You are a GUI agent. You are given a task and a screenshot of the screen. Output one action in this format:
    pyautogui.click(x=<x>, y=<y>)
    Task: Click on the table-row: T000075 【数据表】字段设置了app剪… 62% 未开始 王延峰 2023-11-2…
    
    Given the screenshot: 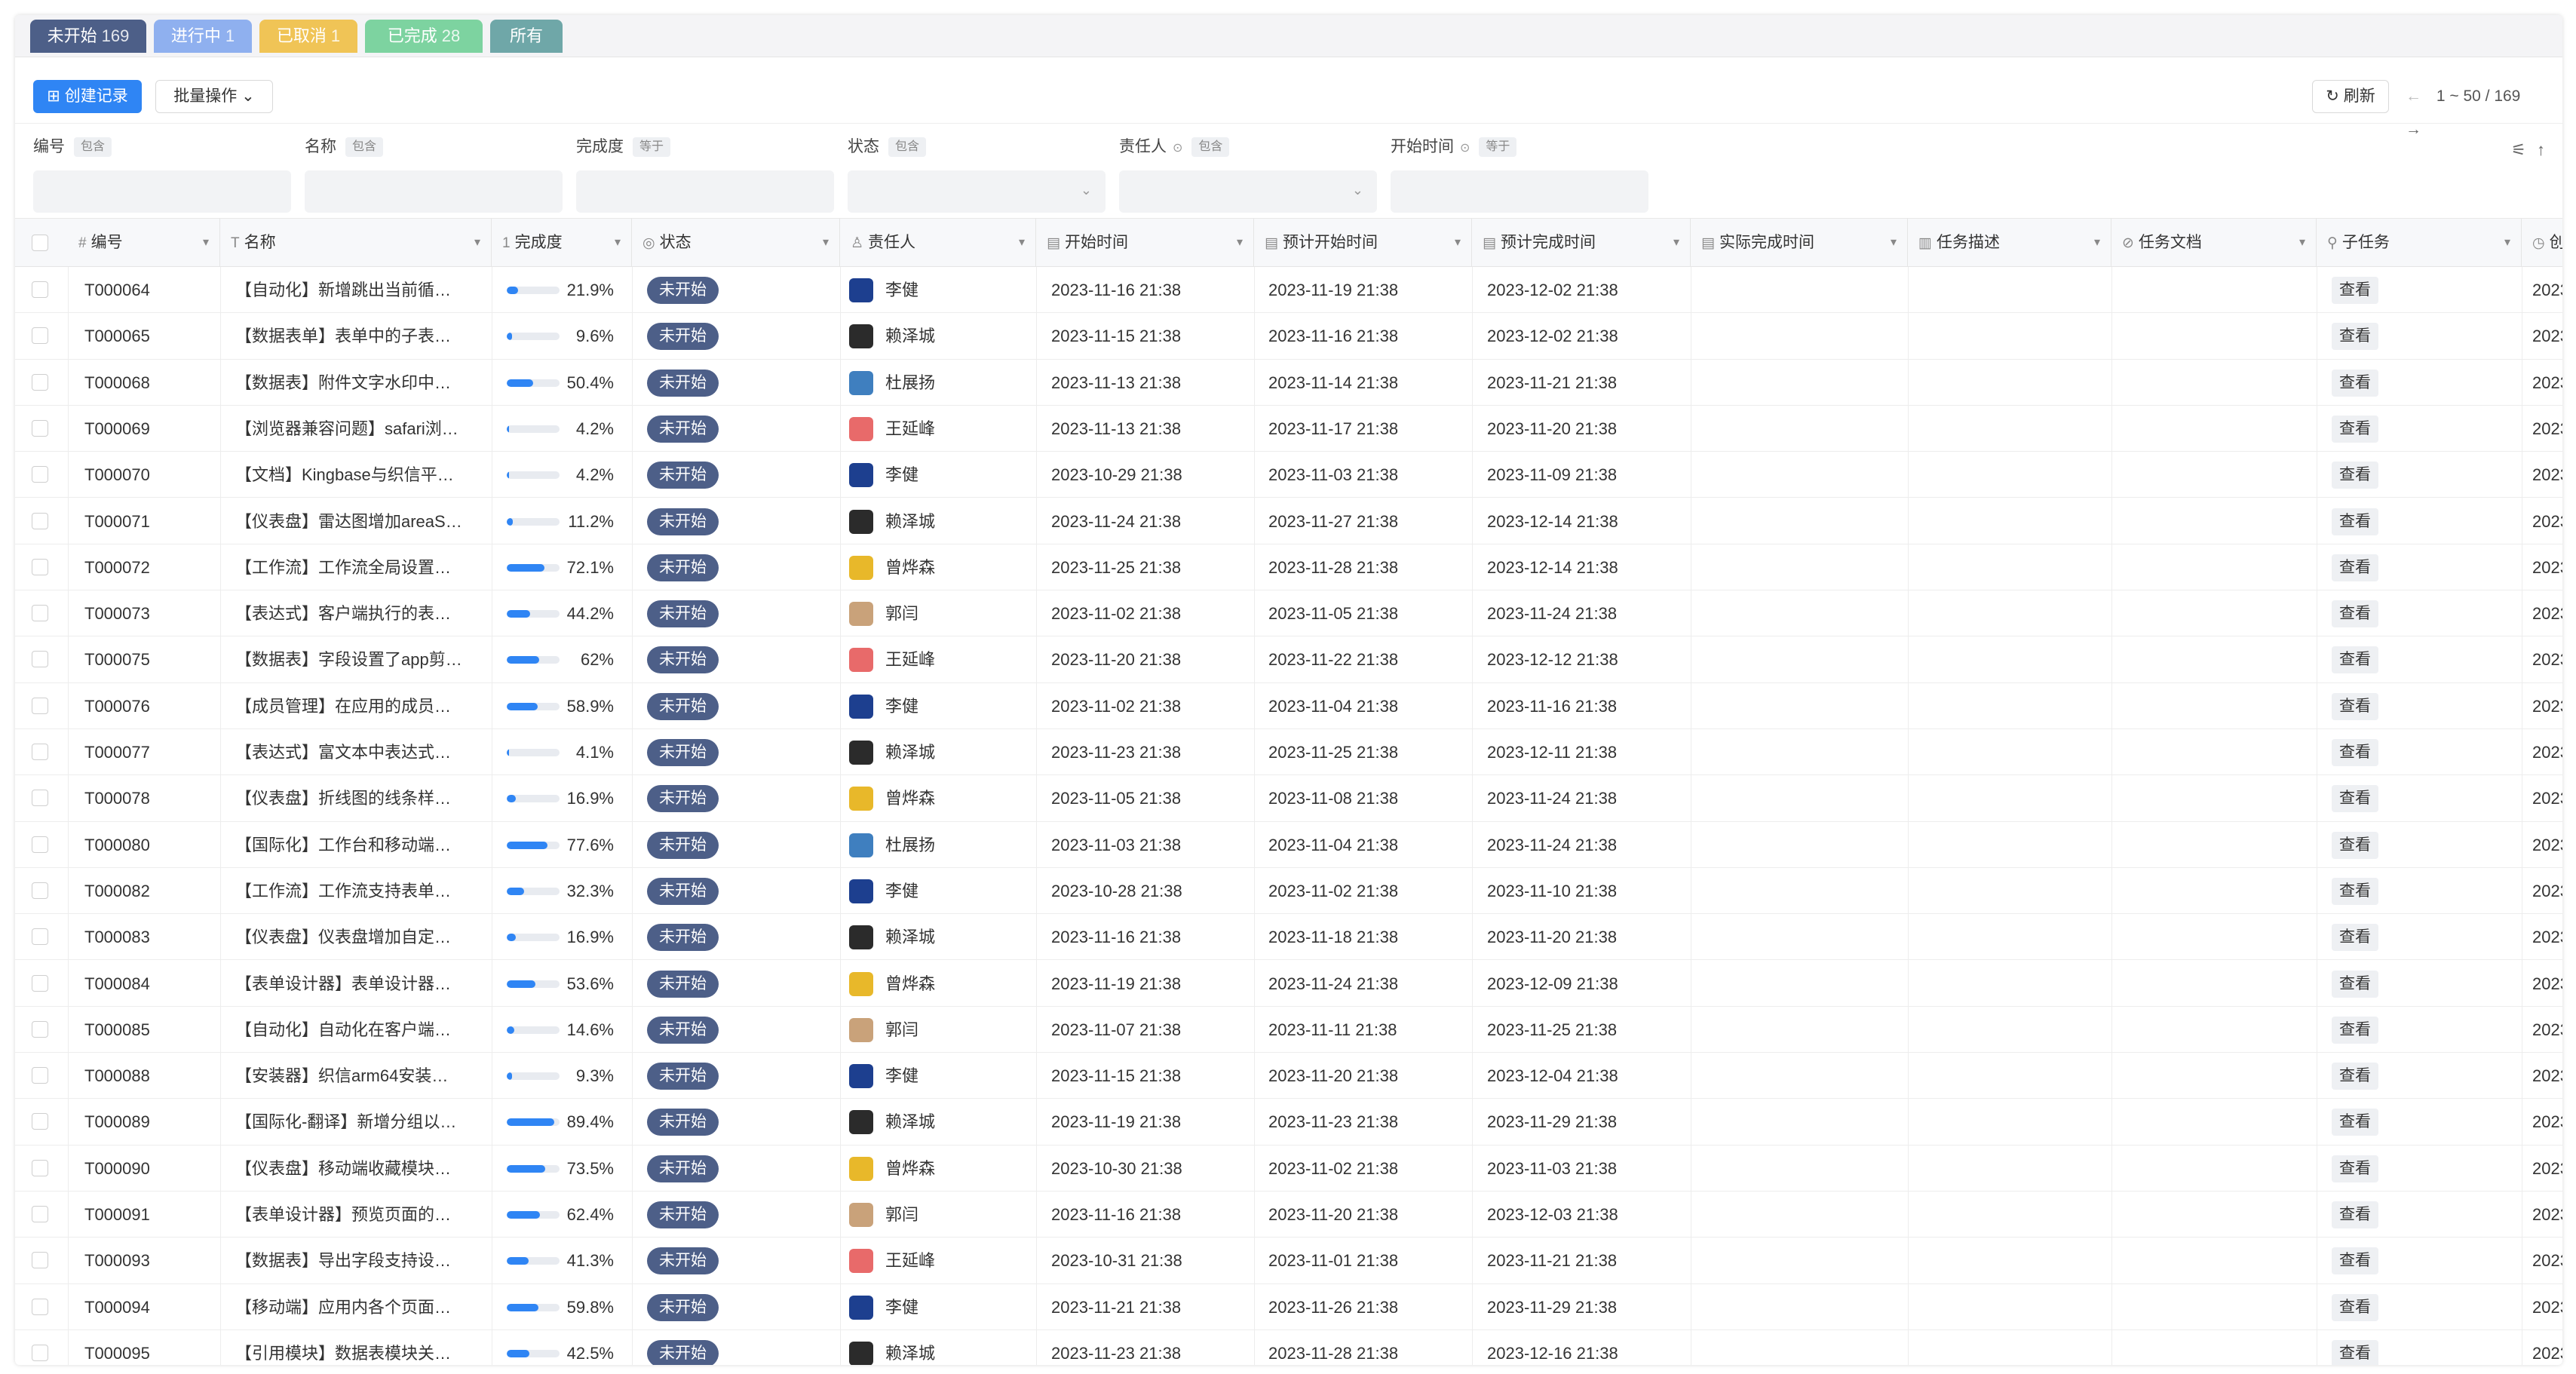 What is the action you would take?
    pyautogui.click(x=1288, y=659)
    